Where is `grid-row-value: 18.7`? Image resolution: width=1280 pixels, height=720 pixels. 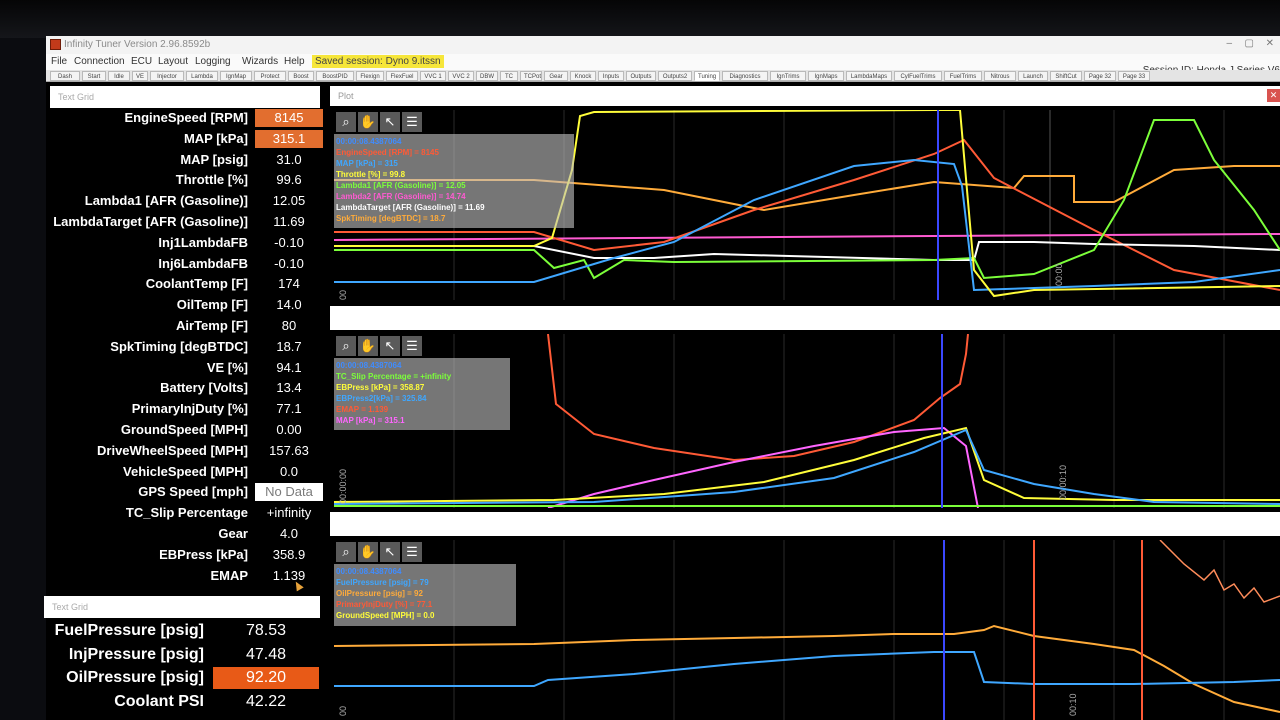 grid-row-value: 18.7 is located at coordinates (289, 346).